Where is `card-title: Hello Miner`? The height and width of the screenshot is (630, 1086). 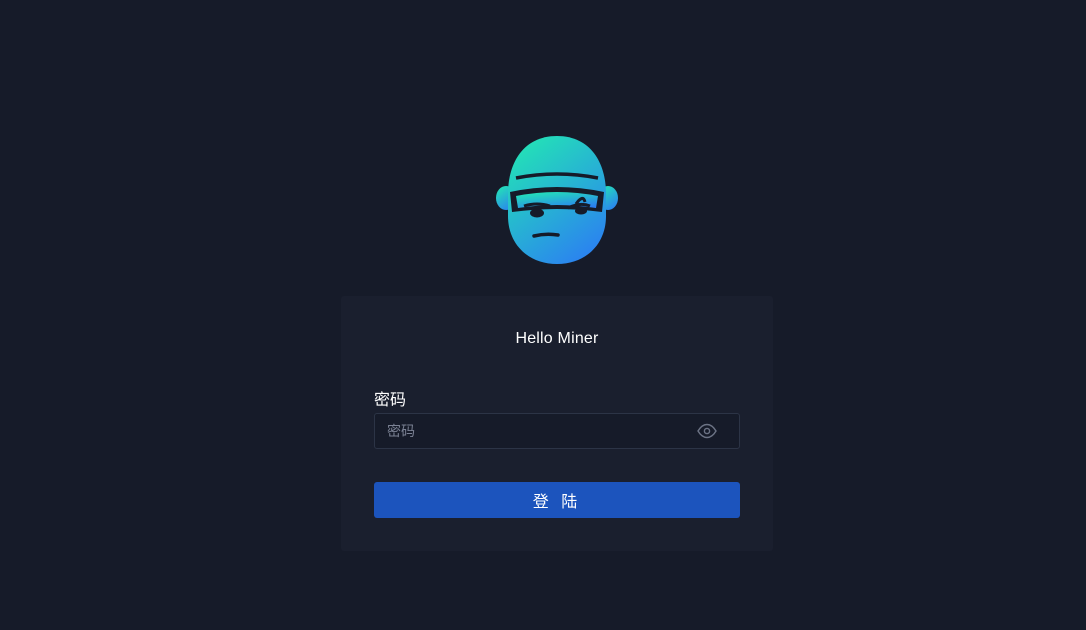
card-title: Hello Miner is located at coordinates (557, 338).